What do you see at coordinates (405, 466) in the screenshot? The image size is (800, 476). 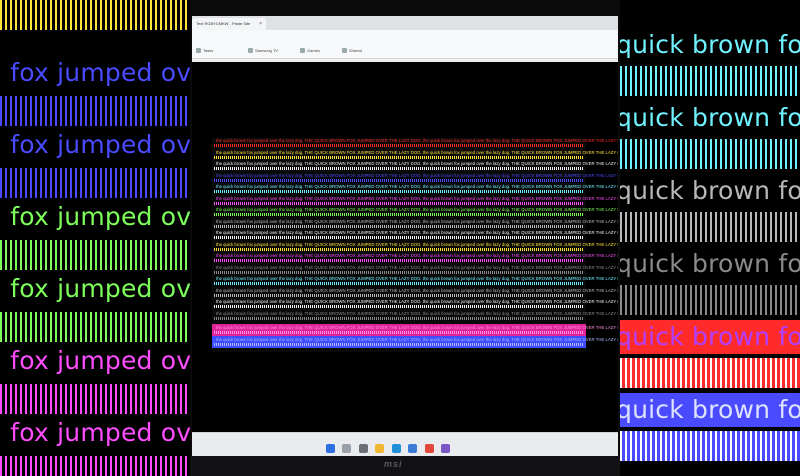 I see `monitor-bezel: msi` at bounding box center [405, 466].